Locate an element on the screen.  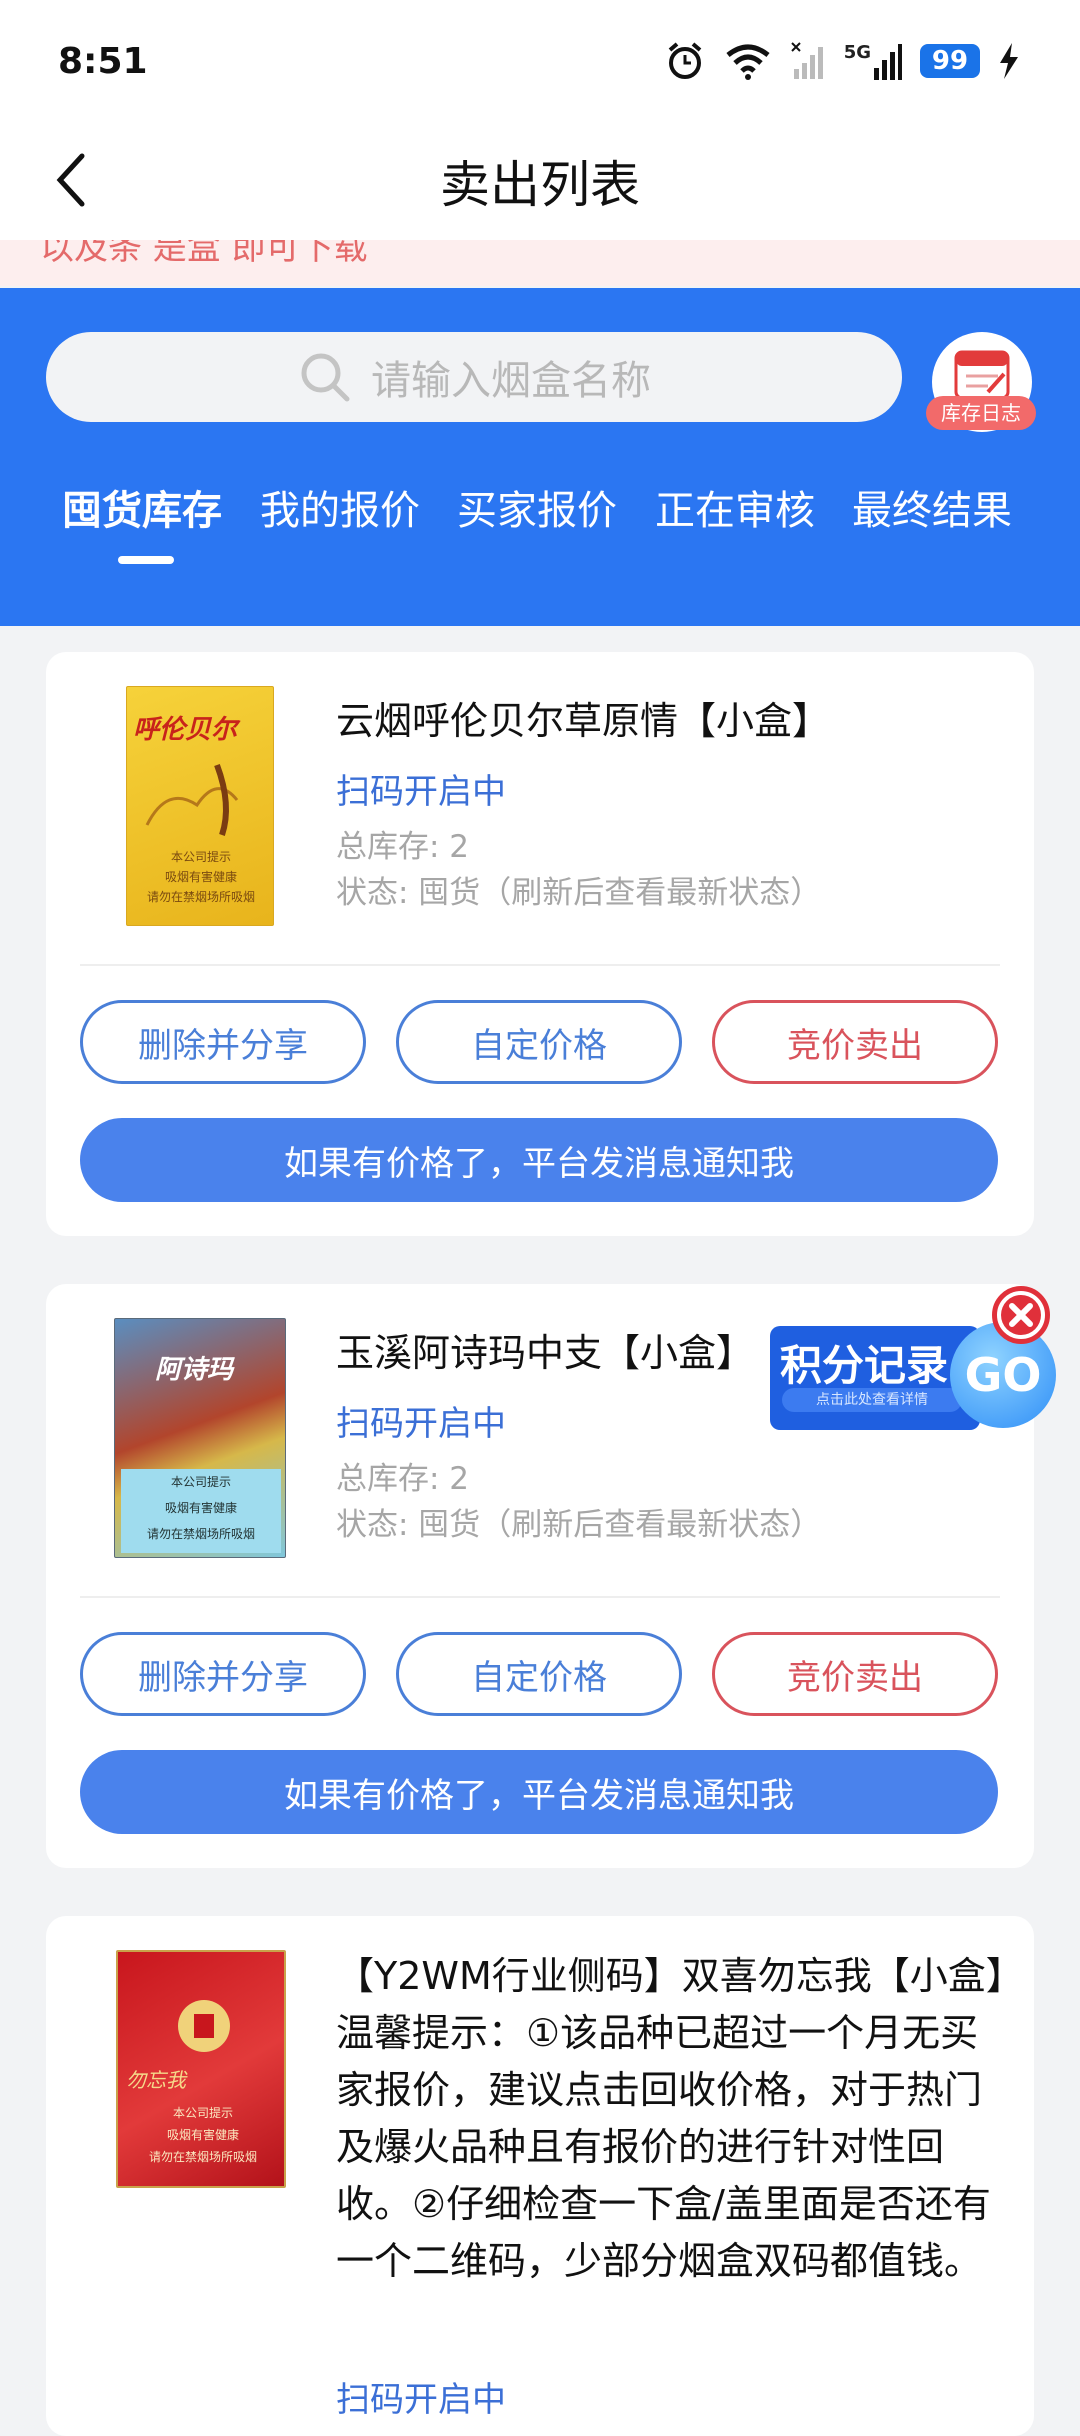
calendar-icon is located at coordinates (982, 375).